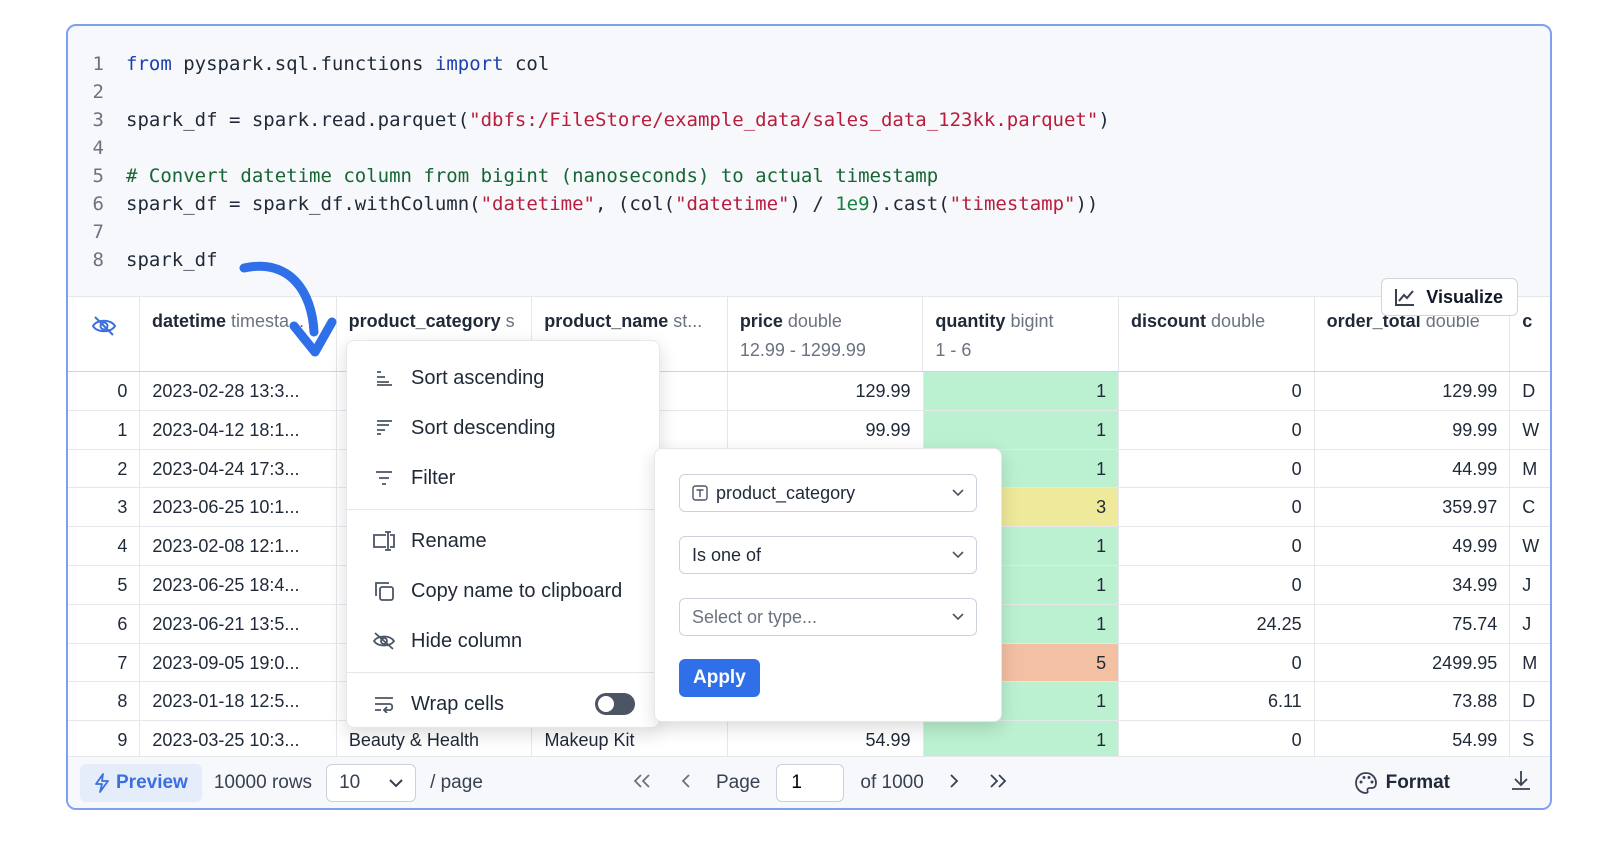  What do you see at coordinates (152, 782) in the screenshot?
I see `preview-label: Preview` at bounding box center [152, 782].